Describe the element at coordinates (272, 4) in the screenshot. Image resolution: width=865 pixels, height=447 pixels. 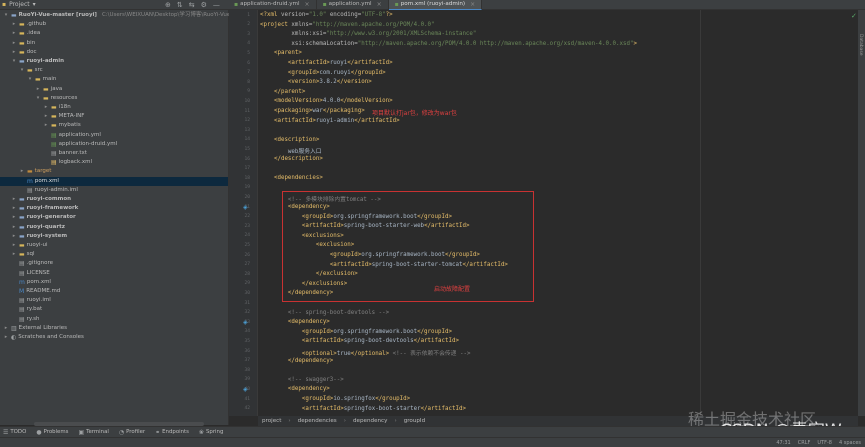
I see `editor-tab: ▪ application-druid.yml ×` at that location.